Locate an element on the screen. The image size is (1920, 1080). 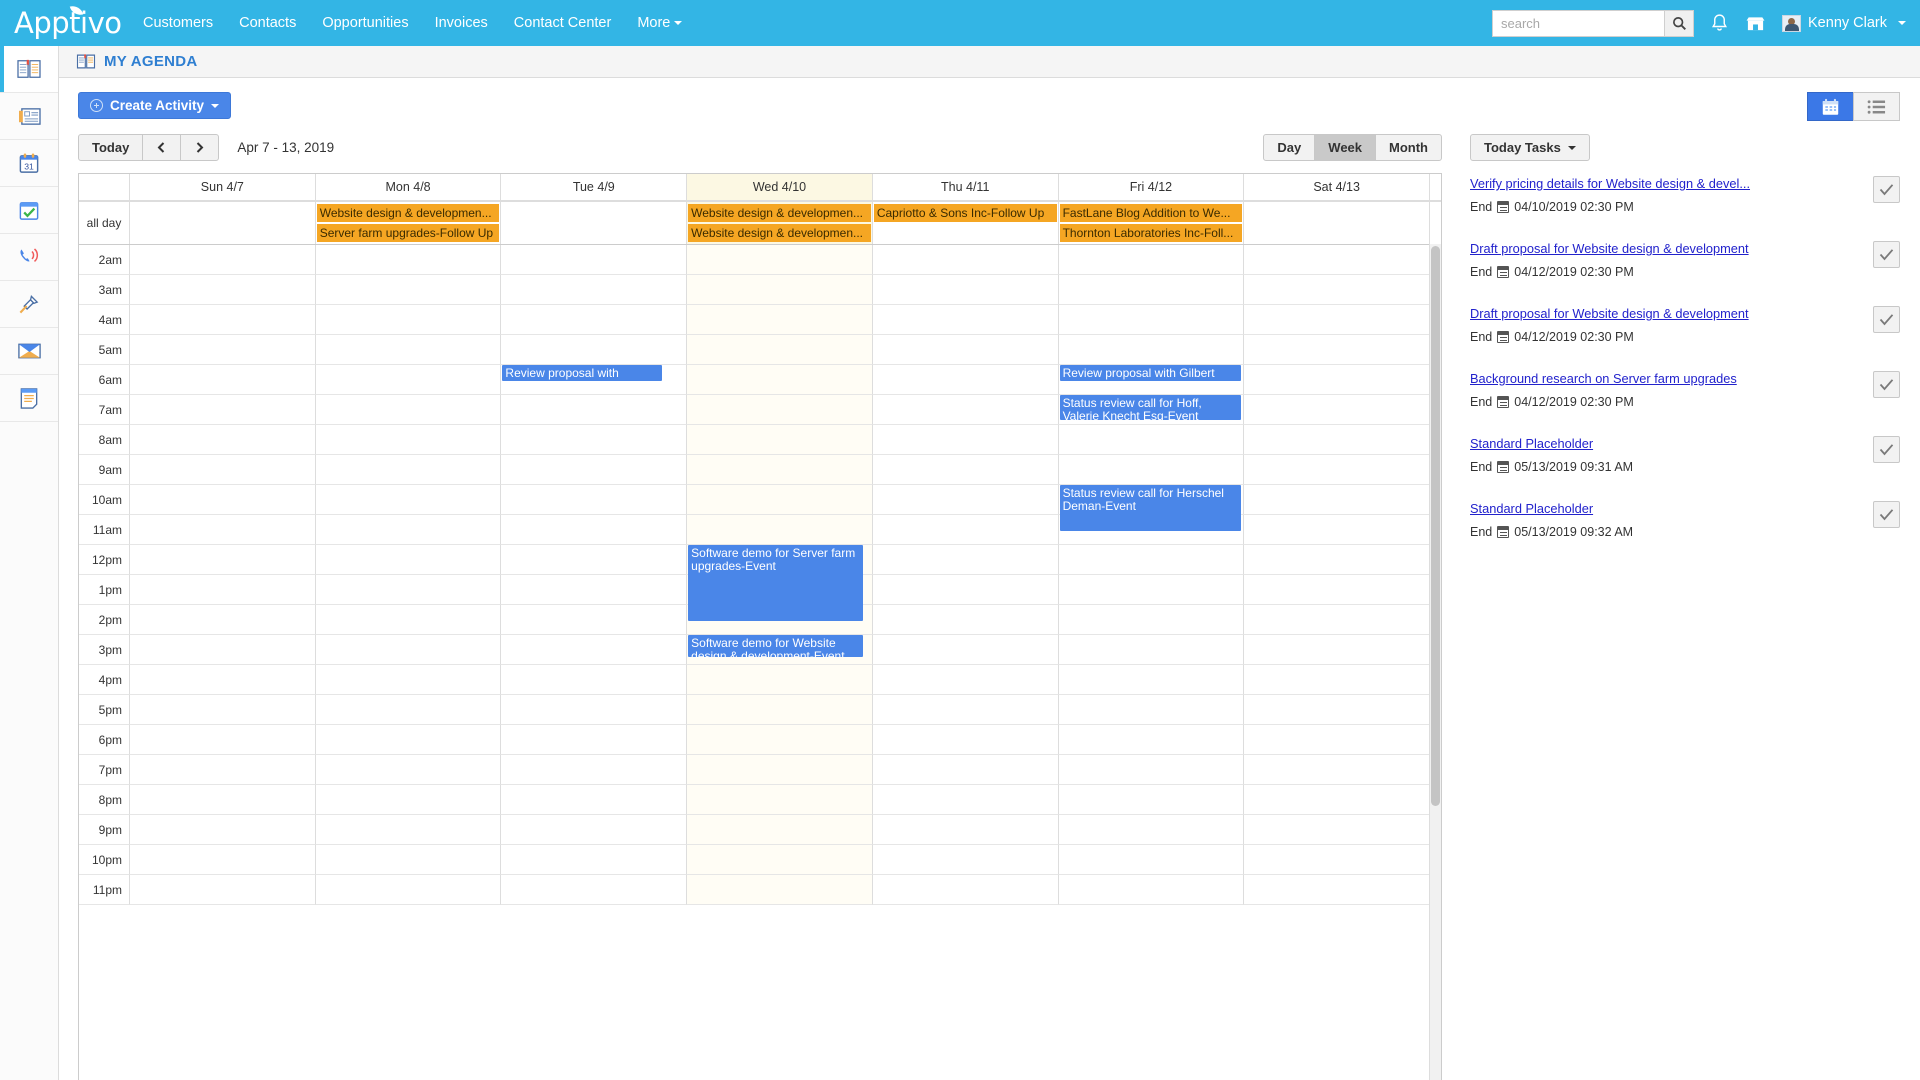
sidebar-item-calls is located at coordinates (29, 257).